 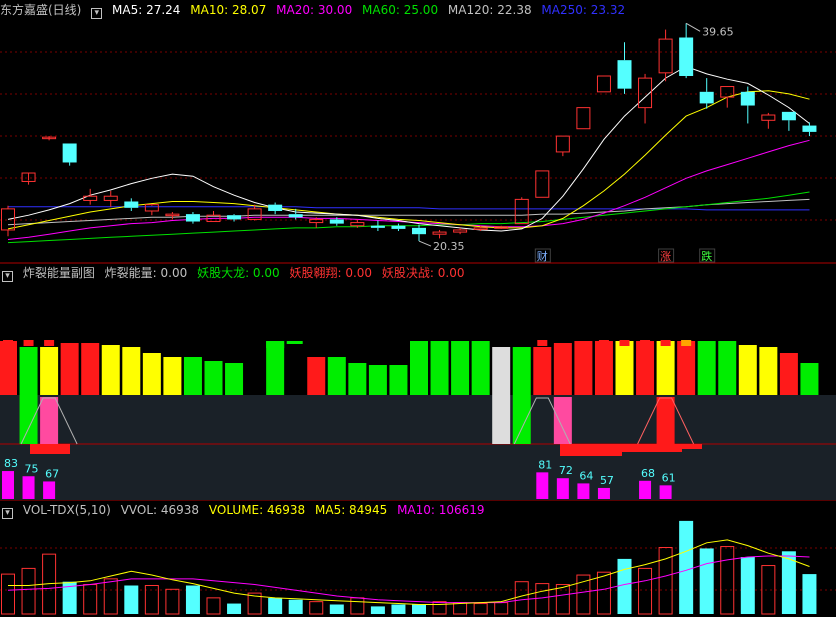 What do you see at coordinates (423, 273) in the screenshot?
I see `battle-label: 妖股决战: 0.00` at bounding box center [423, 273].